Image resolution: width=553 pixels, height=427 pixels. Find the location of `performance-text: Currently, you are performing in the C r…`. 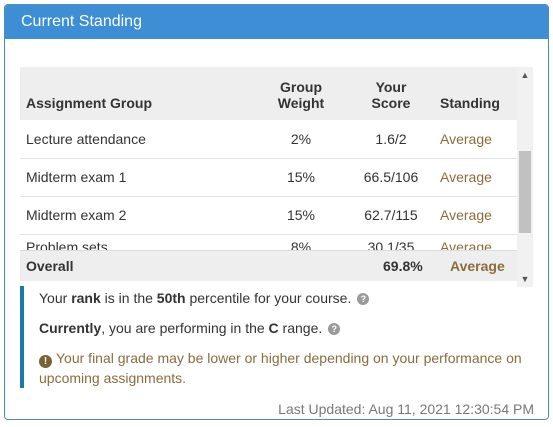

performance-text: Currently, you are performing in the C r… is located at coordinates (190, 328).